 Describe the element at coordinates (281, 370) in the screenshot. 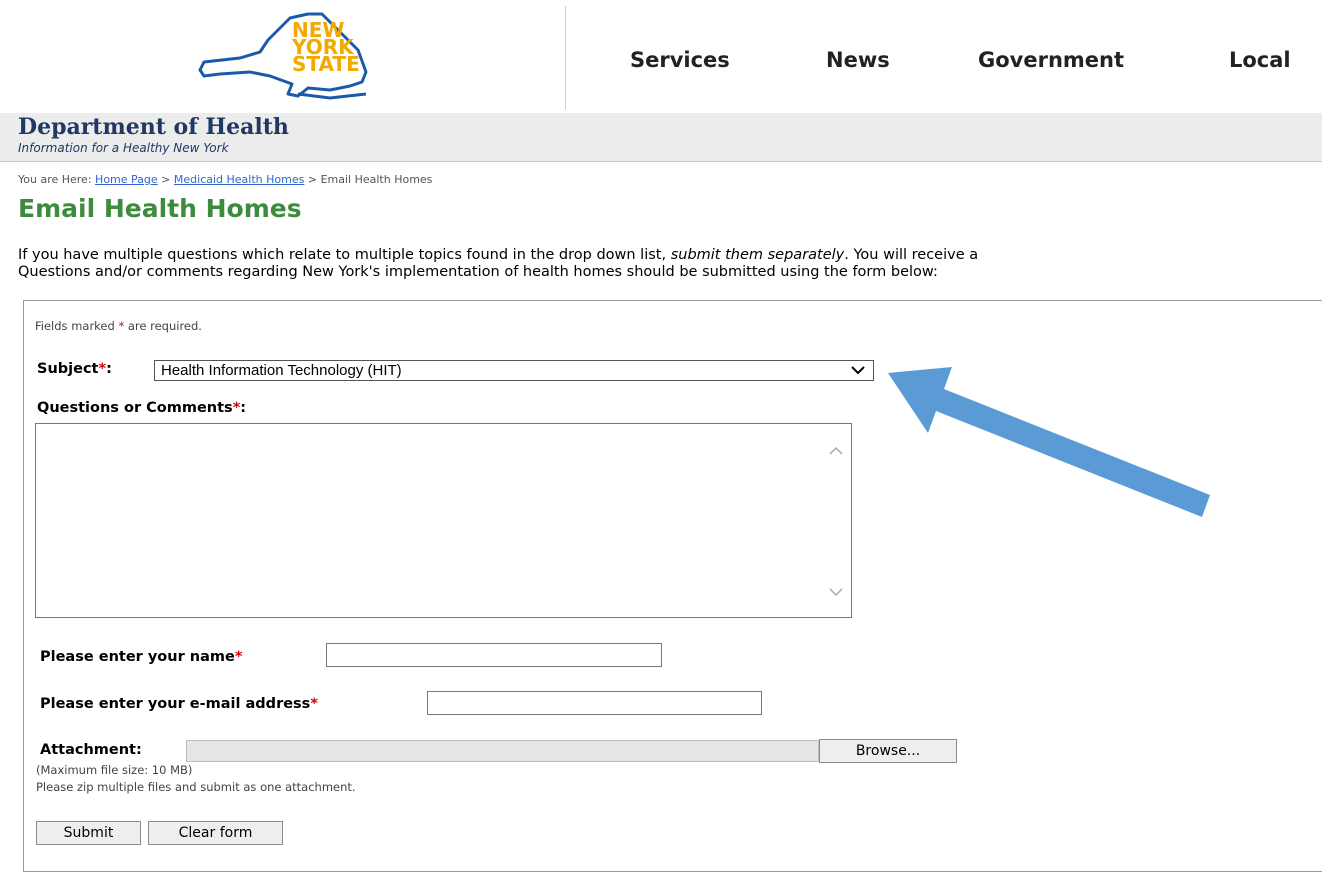

I see `subject-selected-value: Health Information Technology (HIT)` at that location.